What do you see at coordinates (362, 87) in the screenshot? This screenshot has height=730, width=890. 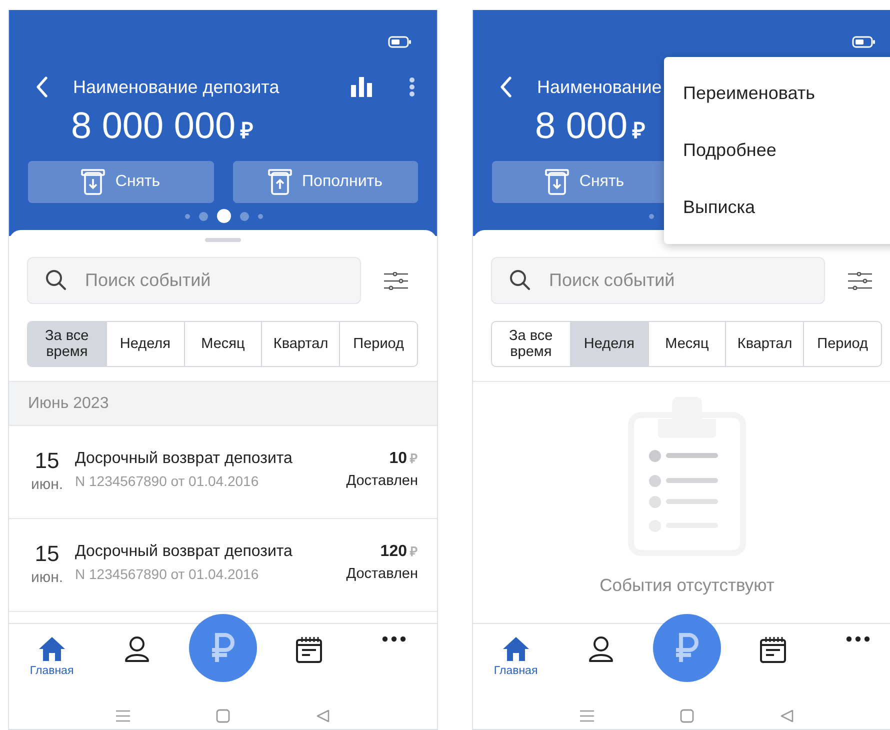 I see `chart-icon` at bounding box center [362, 87].